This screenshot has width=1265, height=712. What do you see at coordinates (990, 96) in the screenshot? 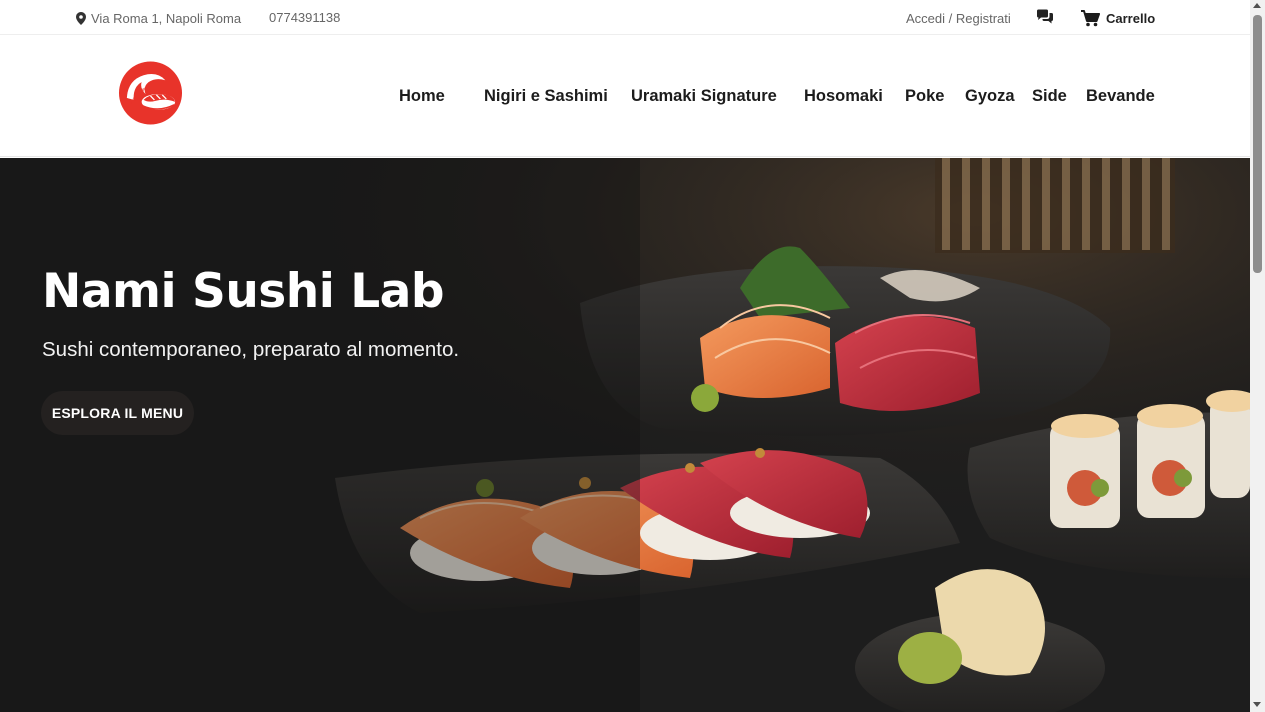
I see `nav-gyoza: Gyoza` at bounding box center [990, 96].